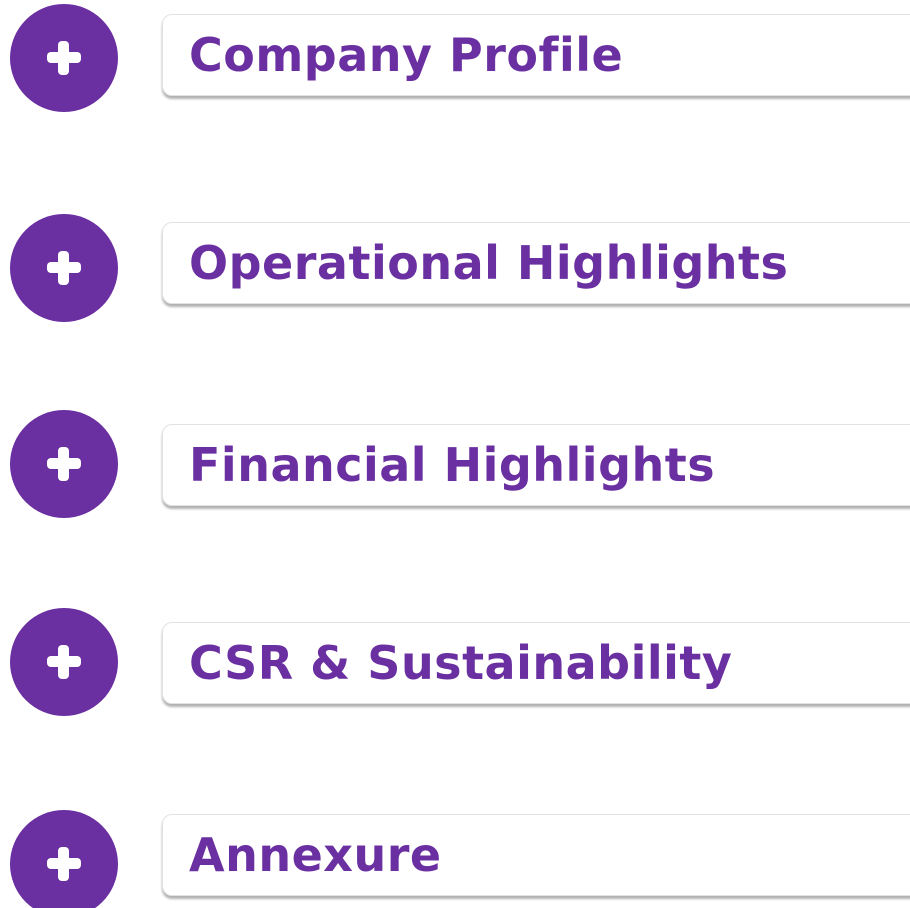  I want to click on accordion-title: Financial Highlights, so click(452, 465).